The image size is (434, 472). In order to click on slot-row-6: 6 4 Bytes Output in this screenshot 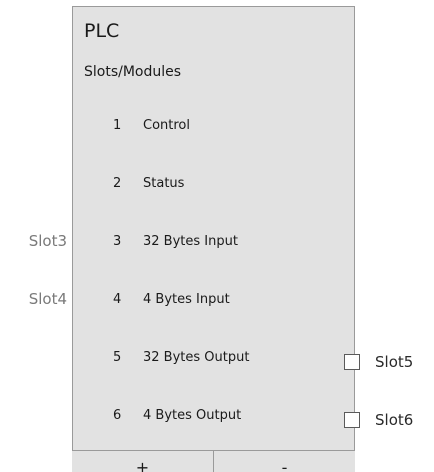, I will do `click(213, 416)`.